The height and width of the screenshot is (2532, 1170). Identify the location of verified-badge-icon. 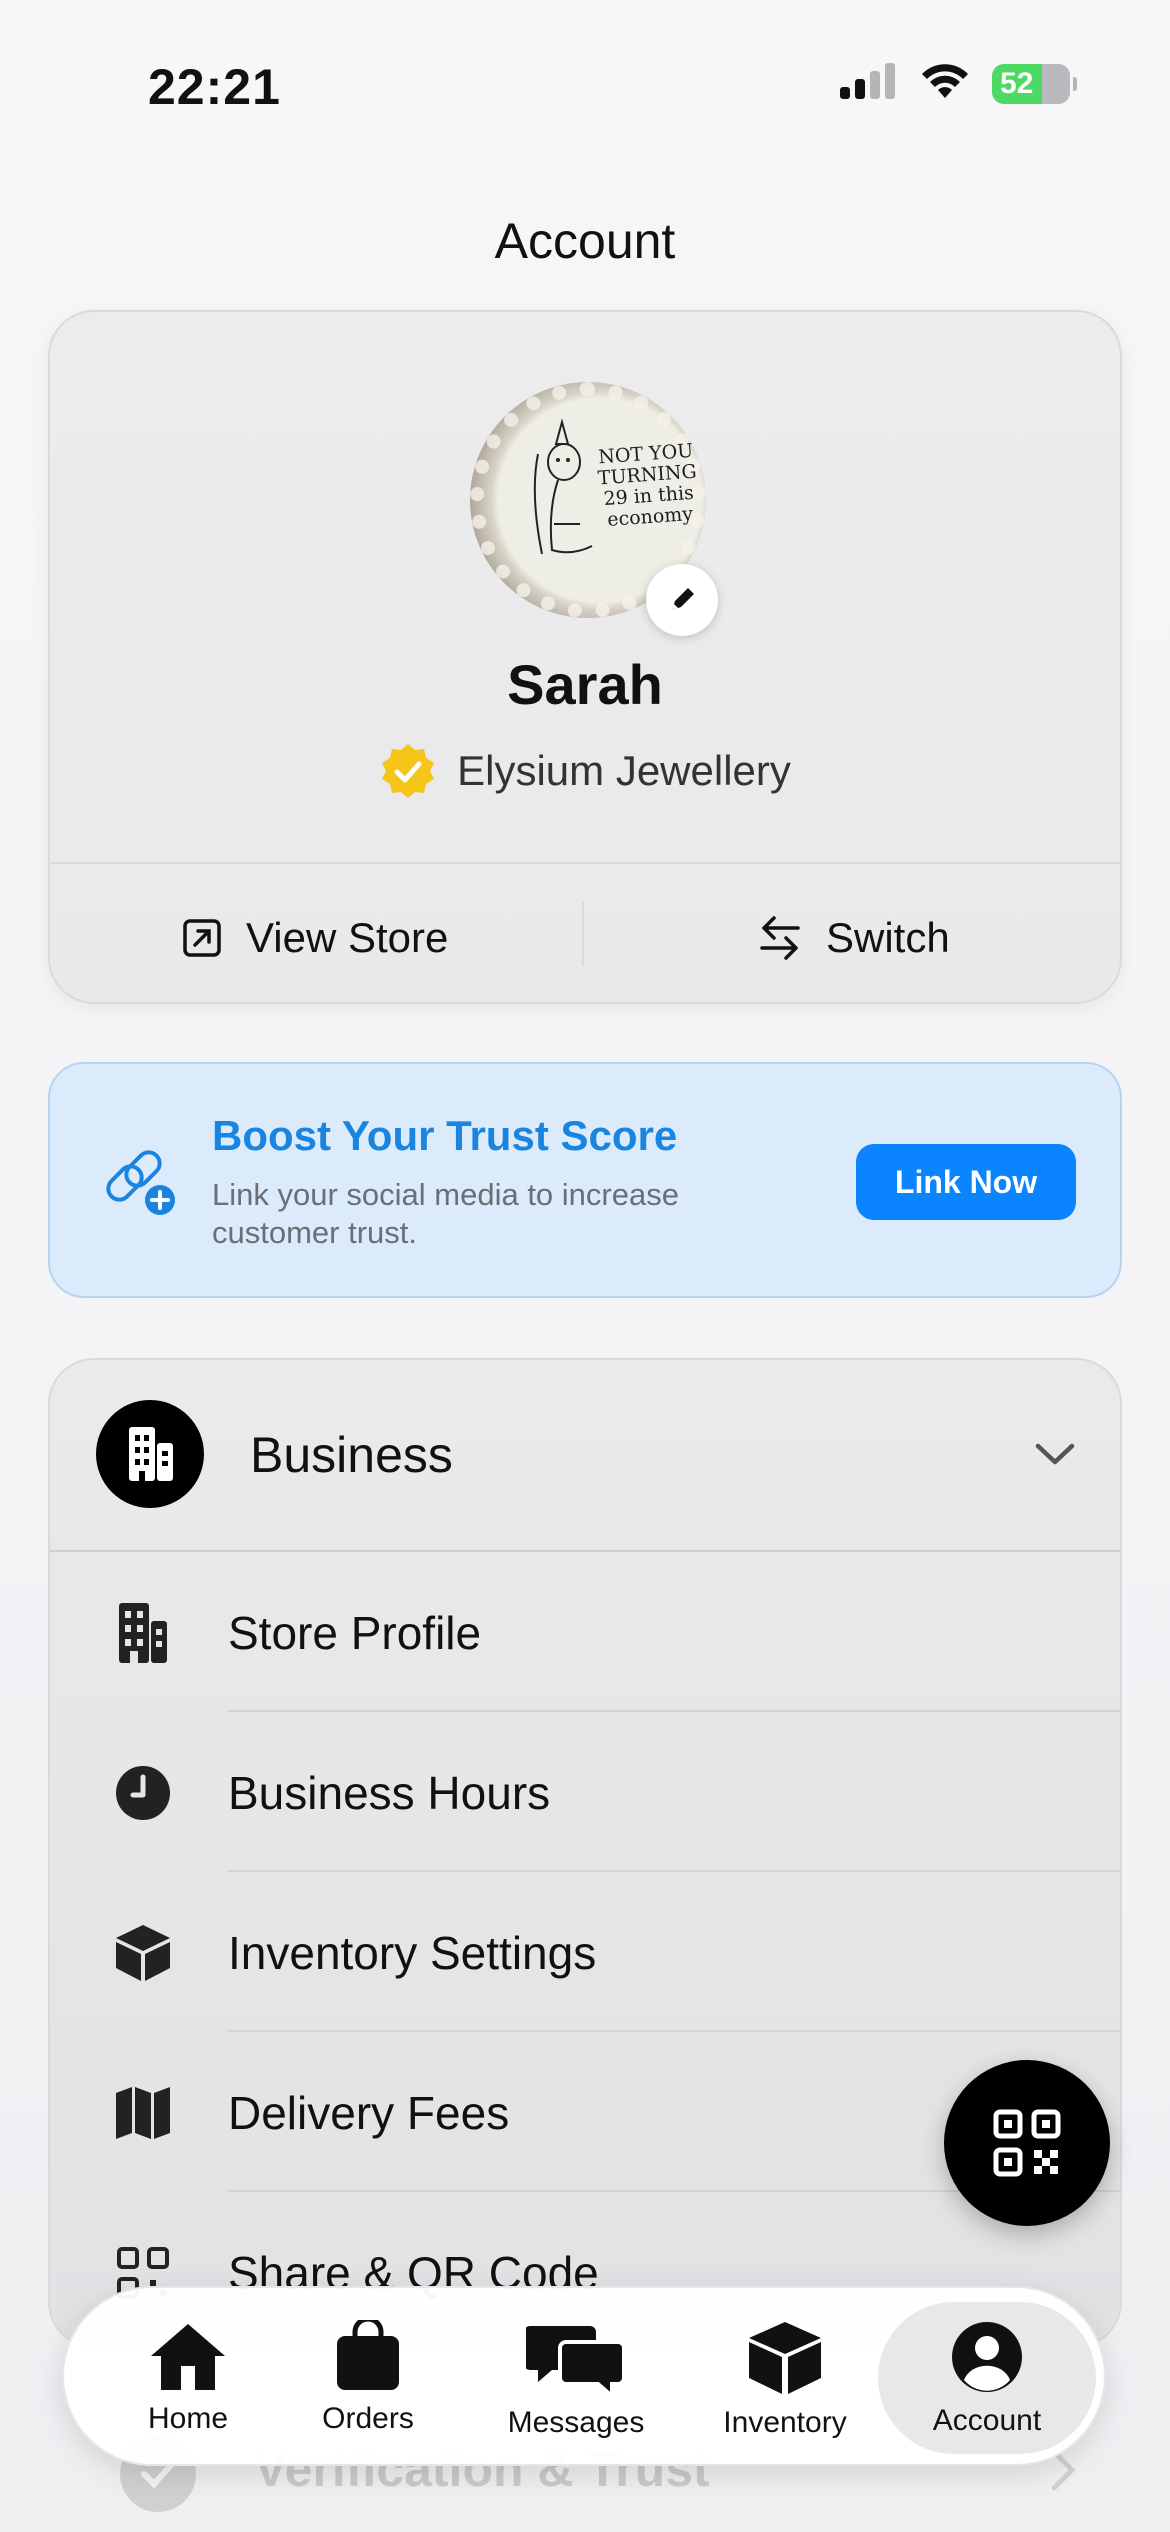
(408, 771).